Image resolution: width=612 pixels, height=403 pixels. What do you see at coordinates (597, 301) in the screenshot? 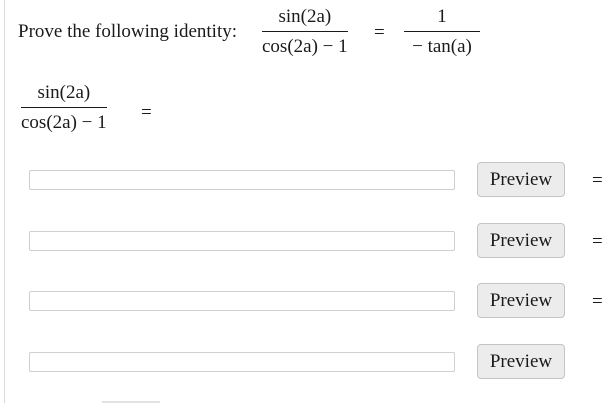
I see `row-equals-sign-3: =` at bounding box center [597, 301].